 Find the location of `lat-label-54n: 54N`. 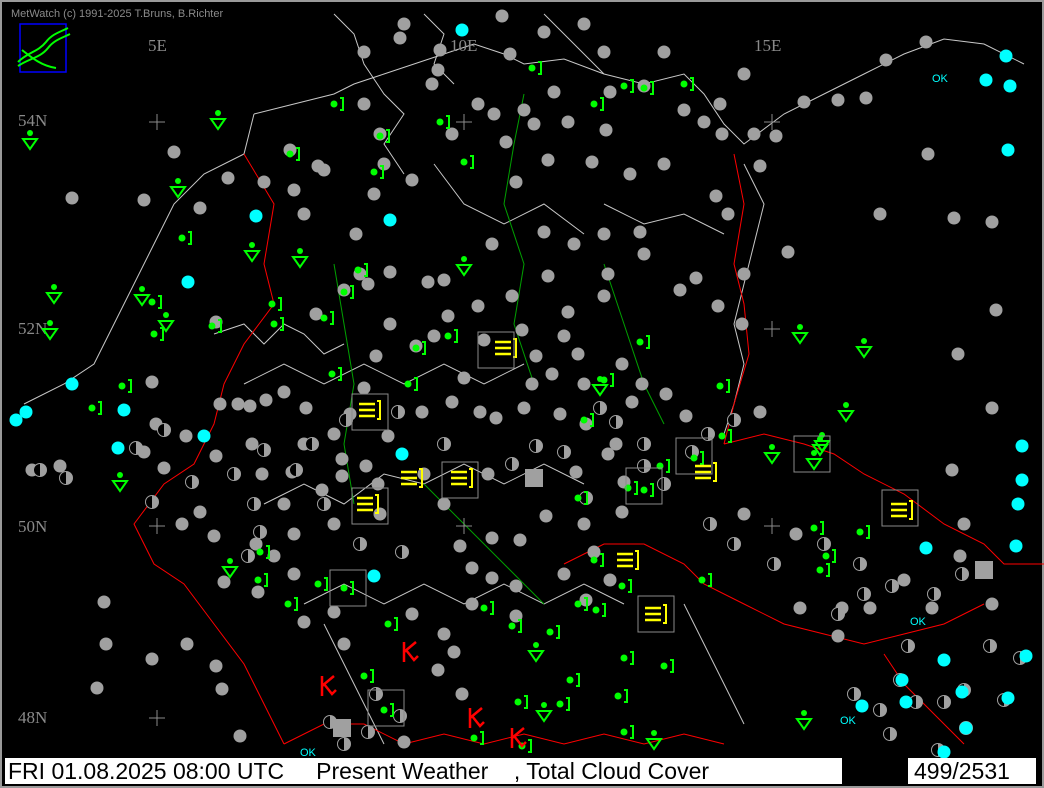

lat-label-54n: 54N is located at coordinates (32, 120).